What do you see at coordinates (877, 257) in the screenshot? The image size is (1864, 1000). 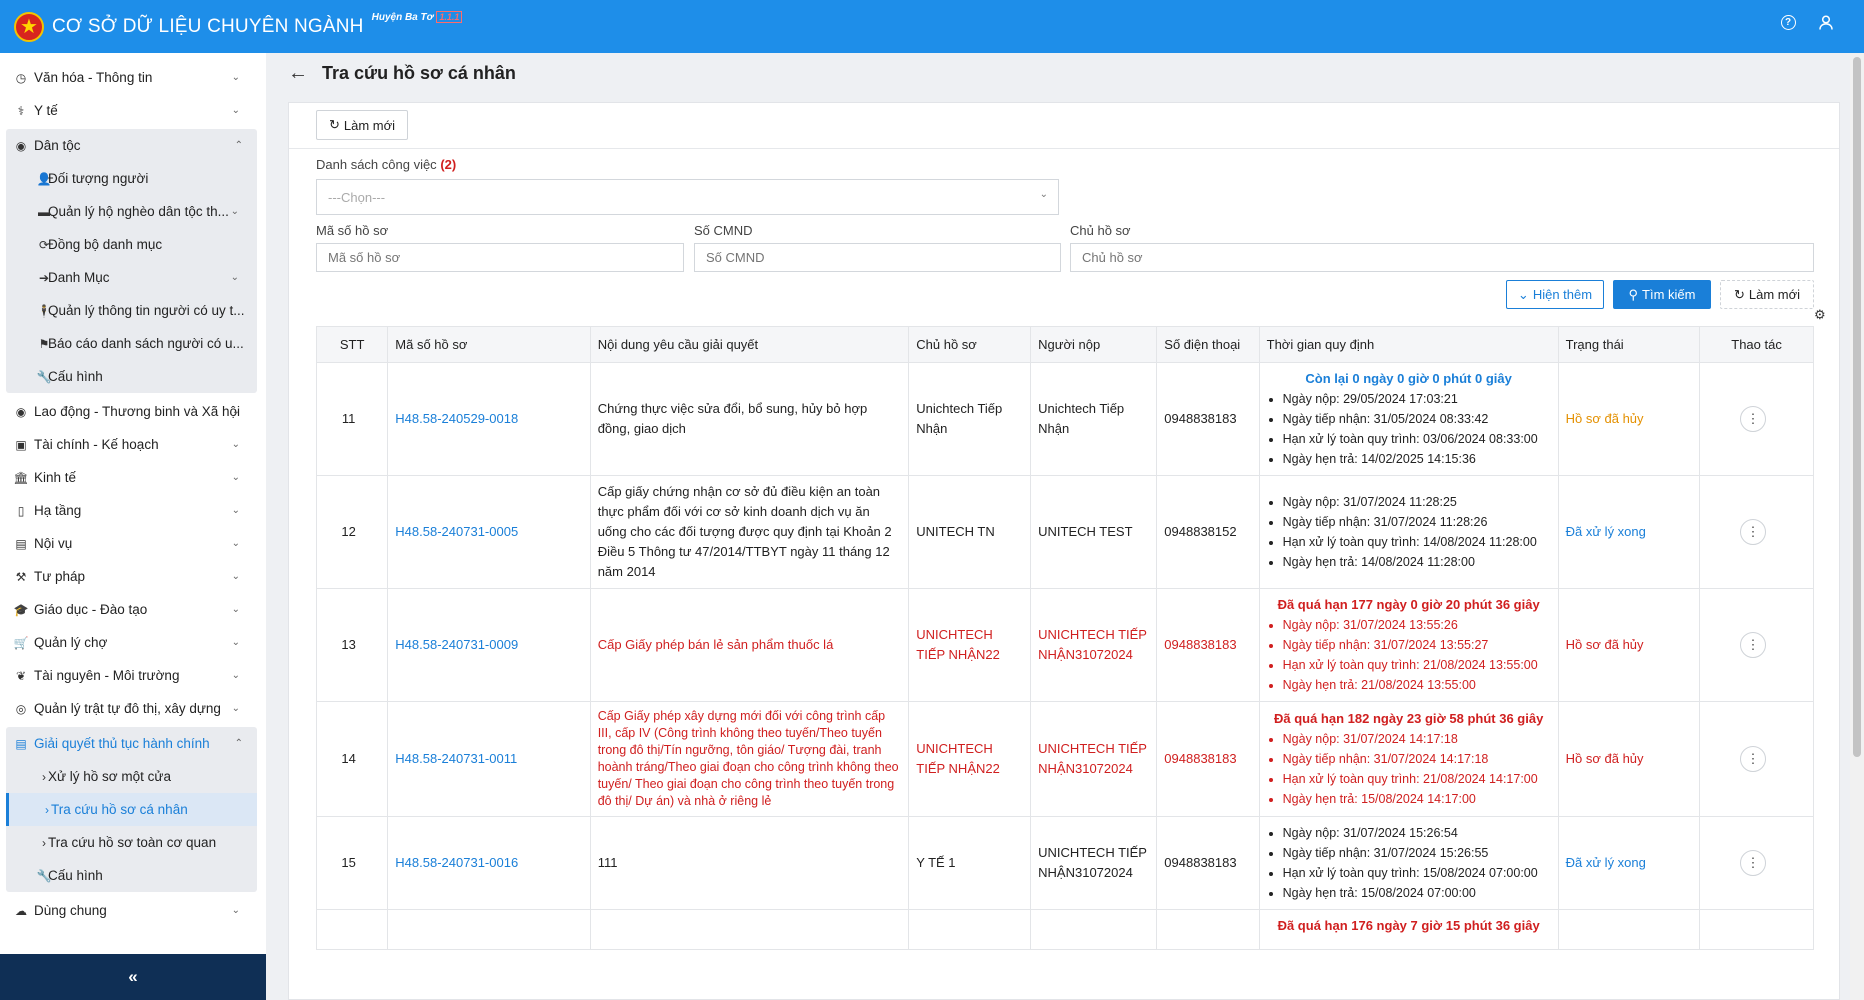 I see `id-input` at bounding box center [877, 257].